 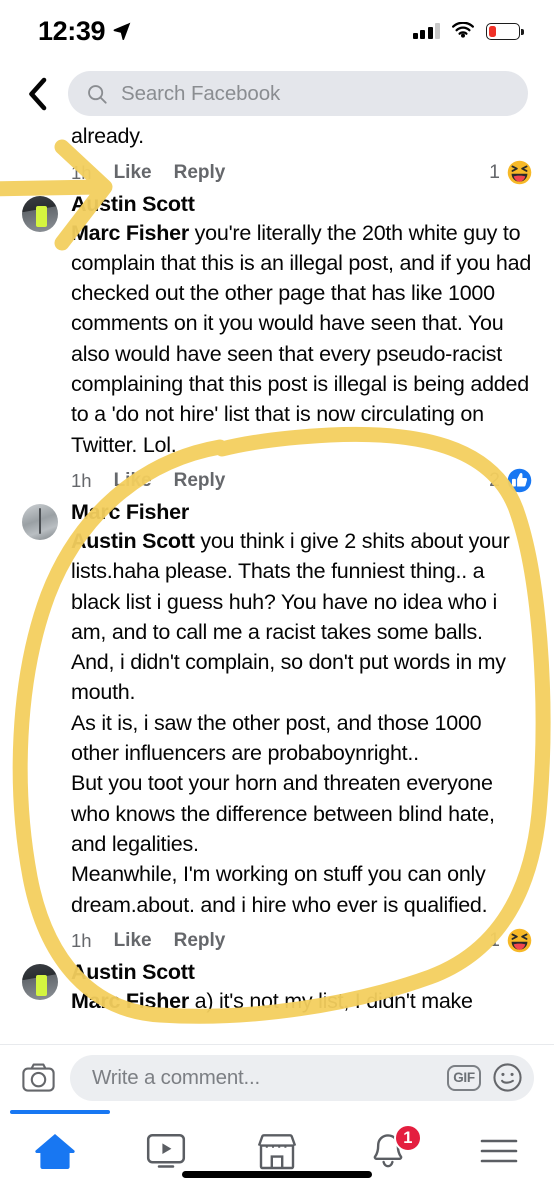 What do you see at coordinates (60, 1112) in the screenshot?
I see `active-tab-indicator` at bounding box center [60, 1112].